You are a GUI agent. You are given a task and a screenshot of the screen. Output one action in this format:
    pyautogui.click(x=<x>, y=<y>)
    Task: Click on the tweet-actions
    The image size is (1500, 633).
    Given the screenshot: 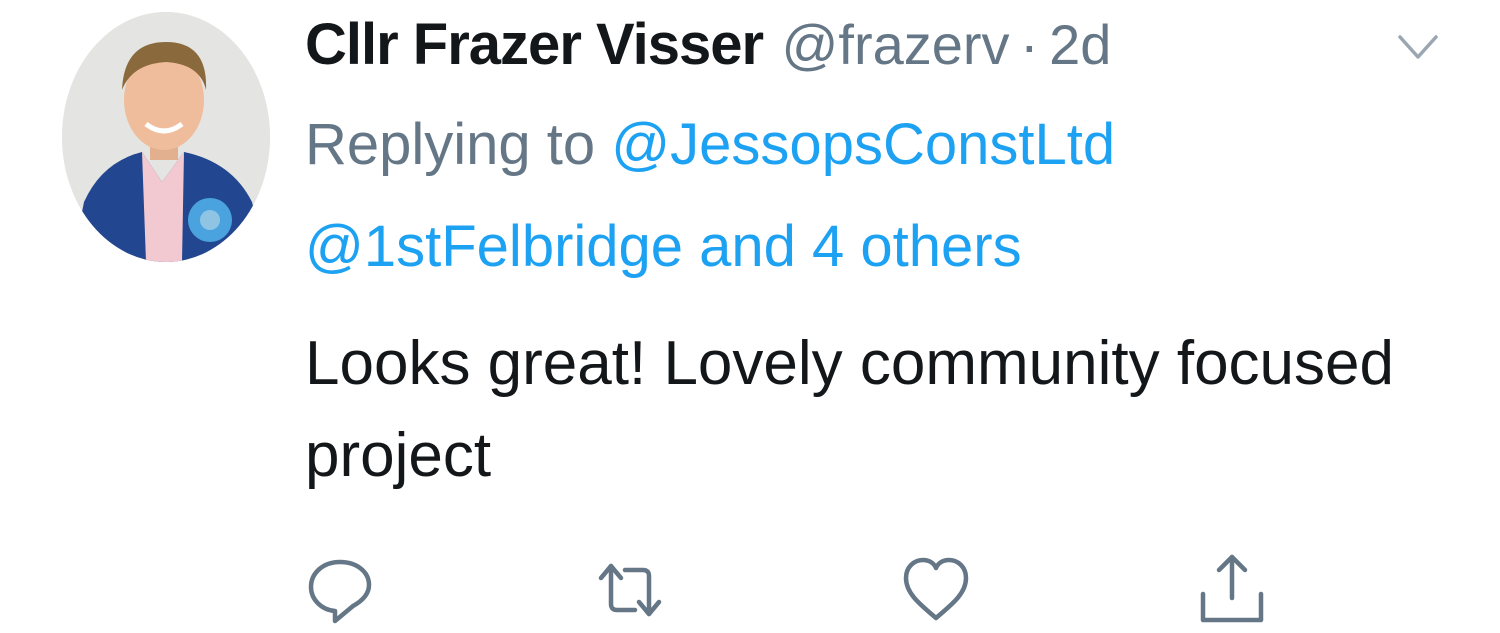 What is the action you would take?
    pyautogui.click(x=805, y=590)
    